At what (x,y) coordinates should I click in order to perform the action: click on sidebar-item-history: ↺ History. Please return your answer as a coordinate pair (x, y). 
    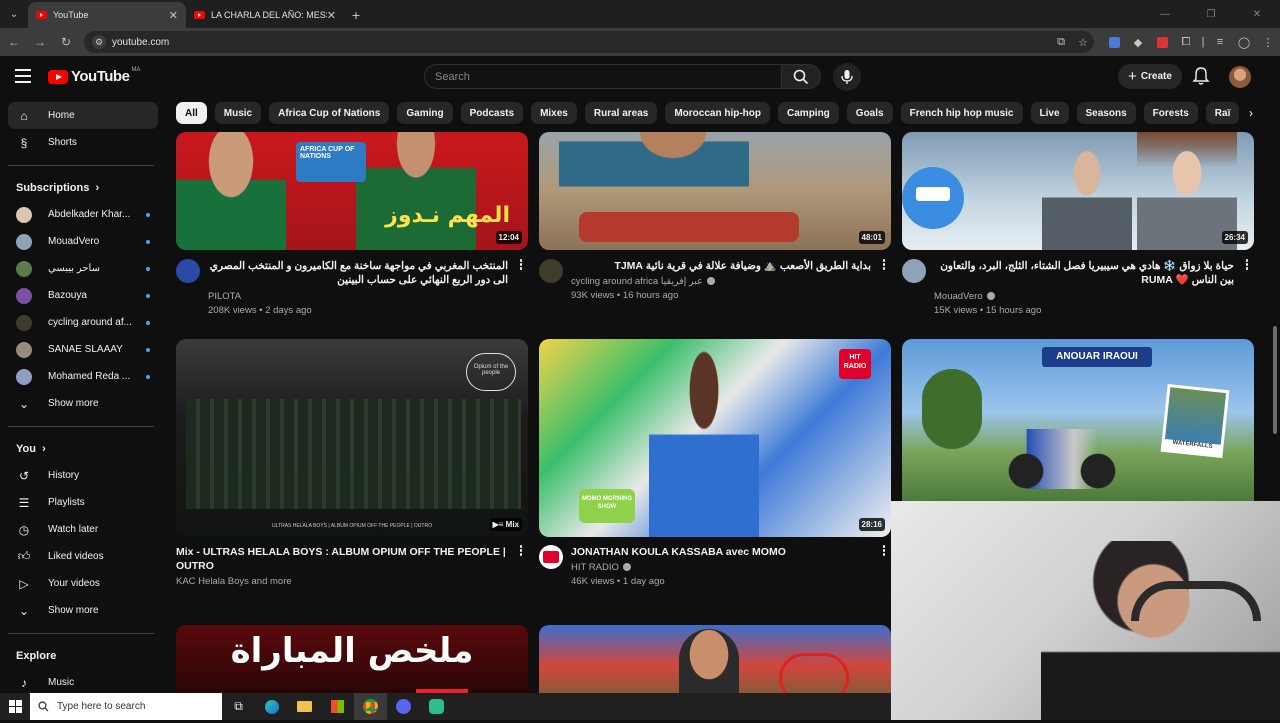
    Looking at the image, I should click on (83, 475).